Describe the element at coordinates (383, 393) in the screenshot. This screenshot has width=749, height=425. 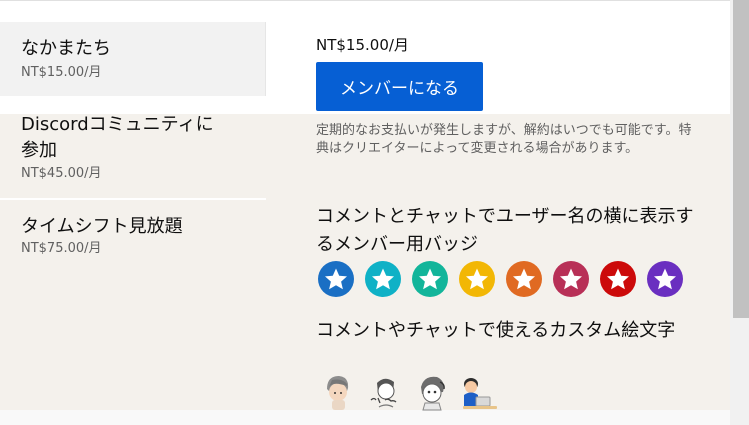
I see `emoji-hai-person-icon` at that location.